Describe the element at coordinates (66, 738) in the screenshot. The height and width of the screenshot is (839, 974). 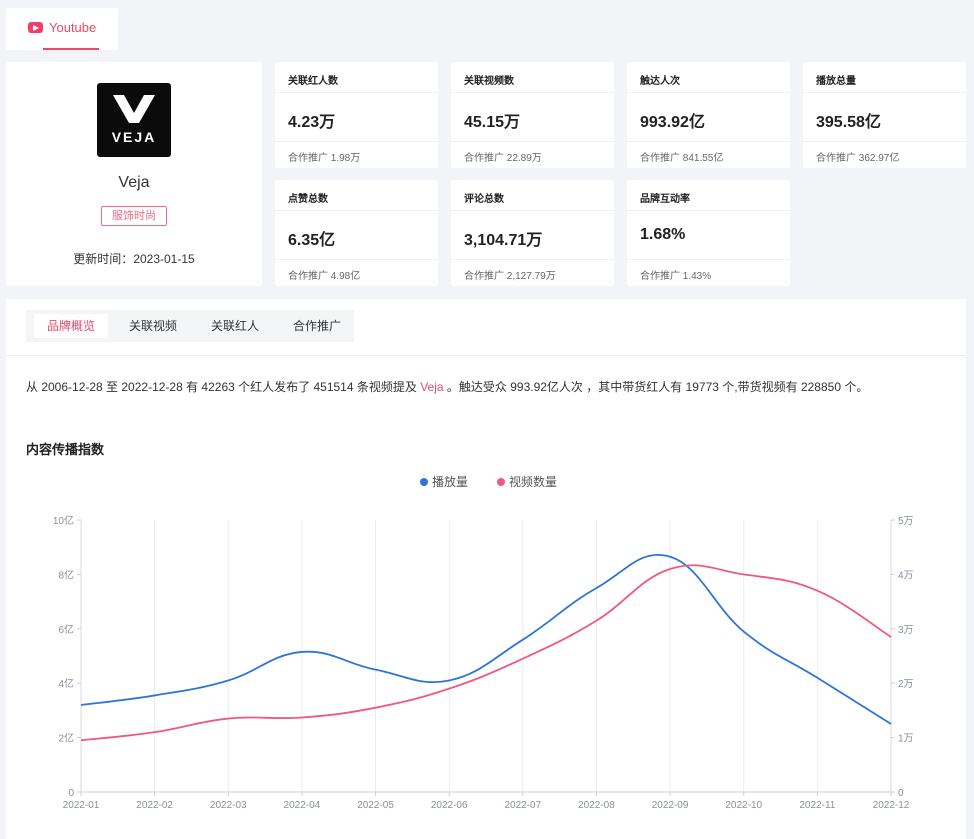
I see `y-left-tick-label: 2亿` at that location.